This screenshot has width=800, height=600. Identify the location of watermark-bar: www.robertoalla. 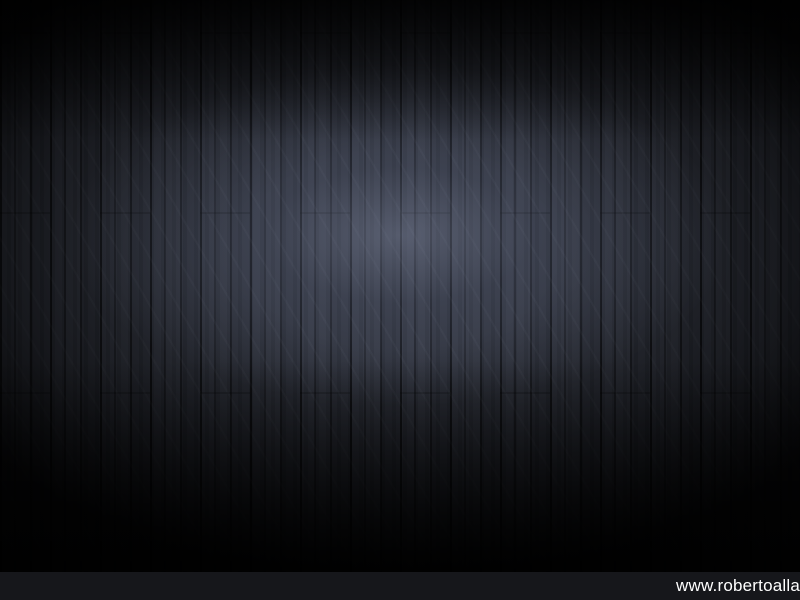
(400, 586).